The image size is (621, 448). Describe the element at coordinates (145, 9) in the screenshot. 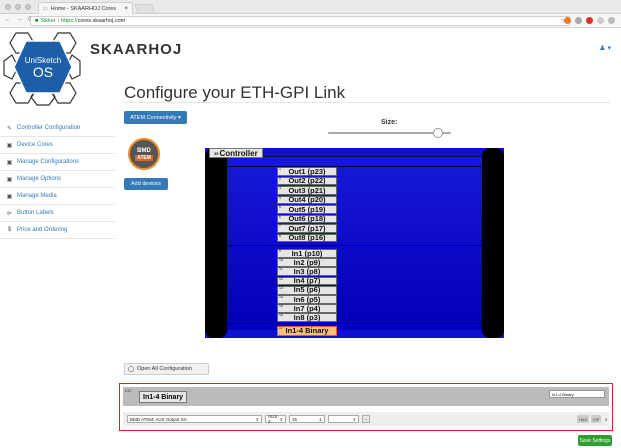

I see `new-tab-button` at that location.